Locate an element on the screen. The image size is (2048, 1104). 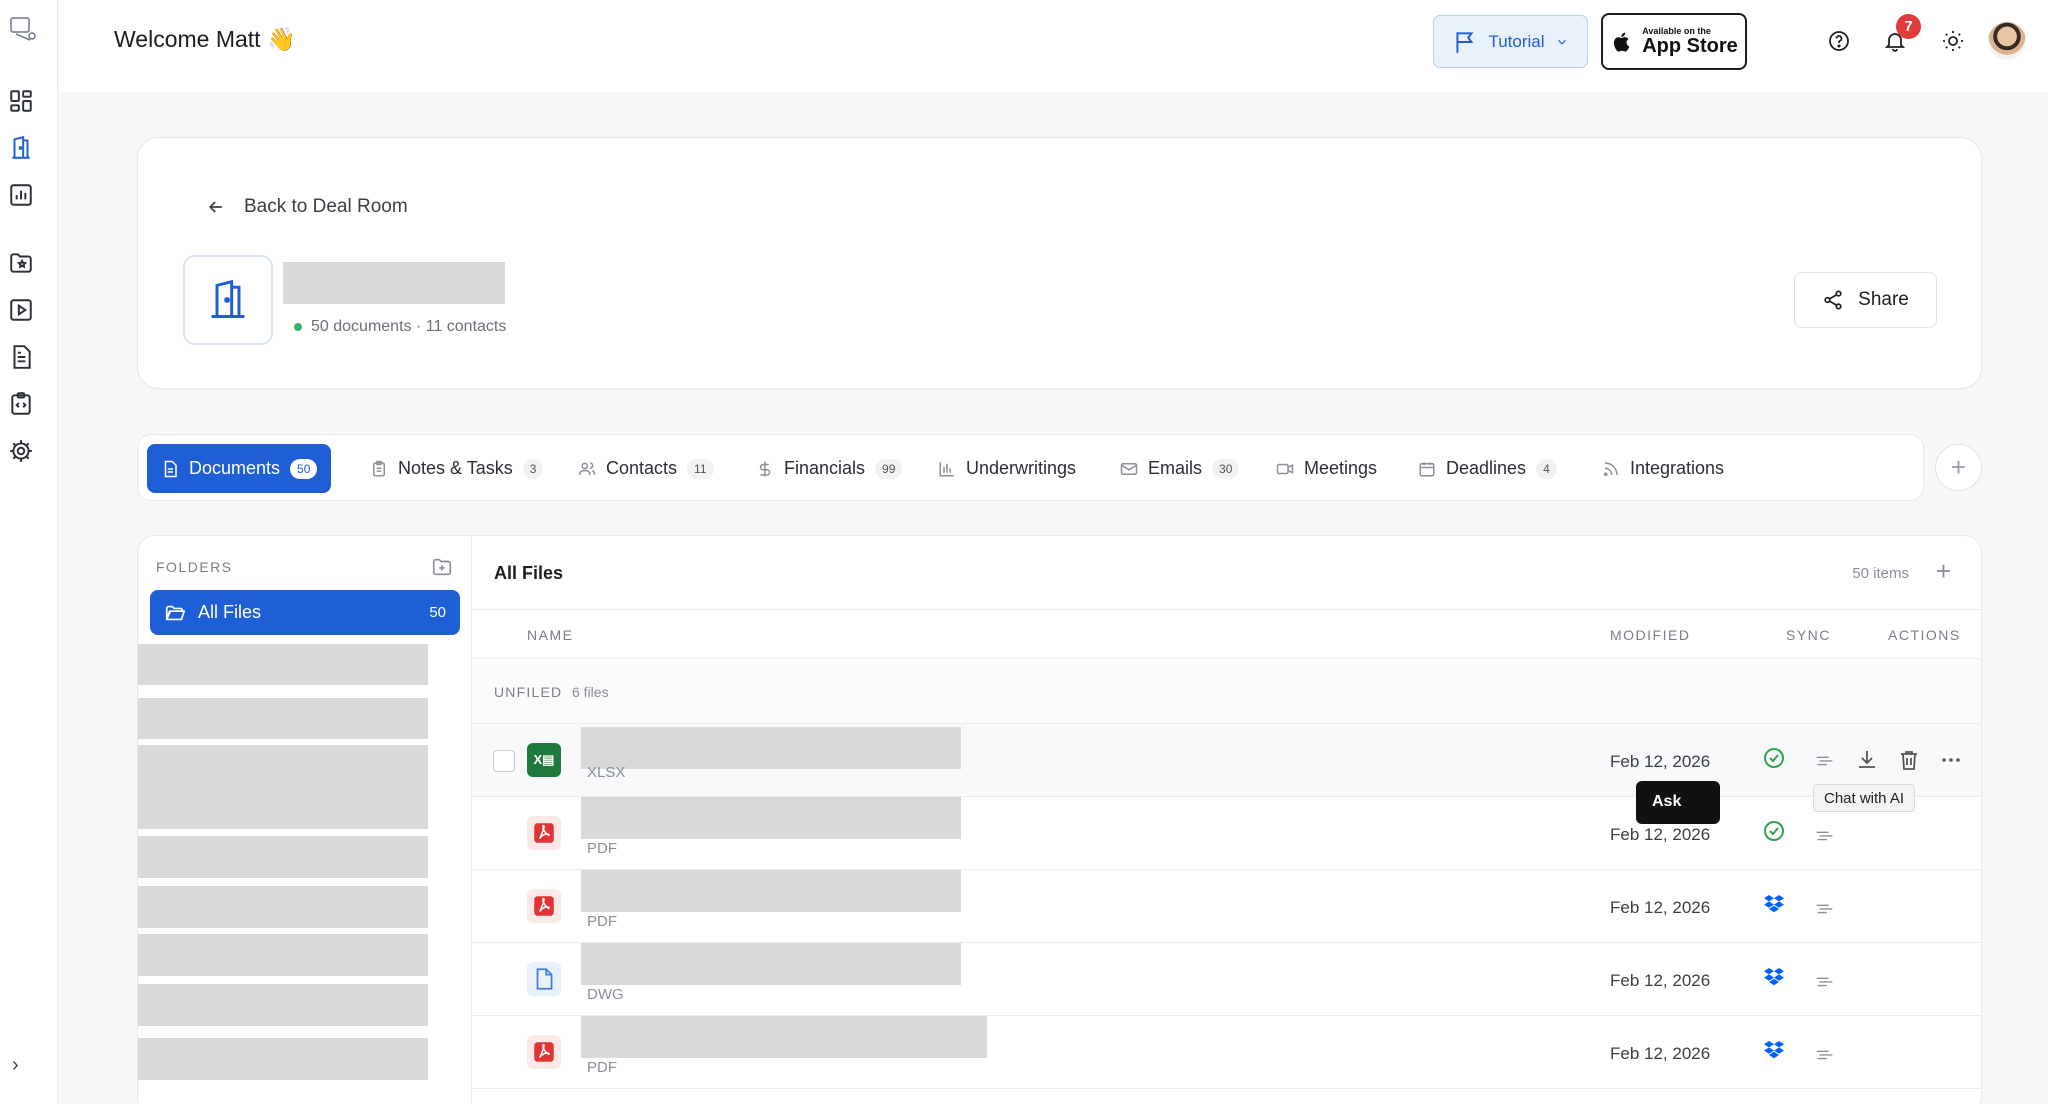
chevron-down-icon is located at coordinates (1561, 42).